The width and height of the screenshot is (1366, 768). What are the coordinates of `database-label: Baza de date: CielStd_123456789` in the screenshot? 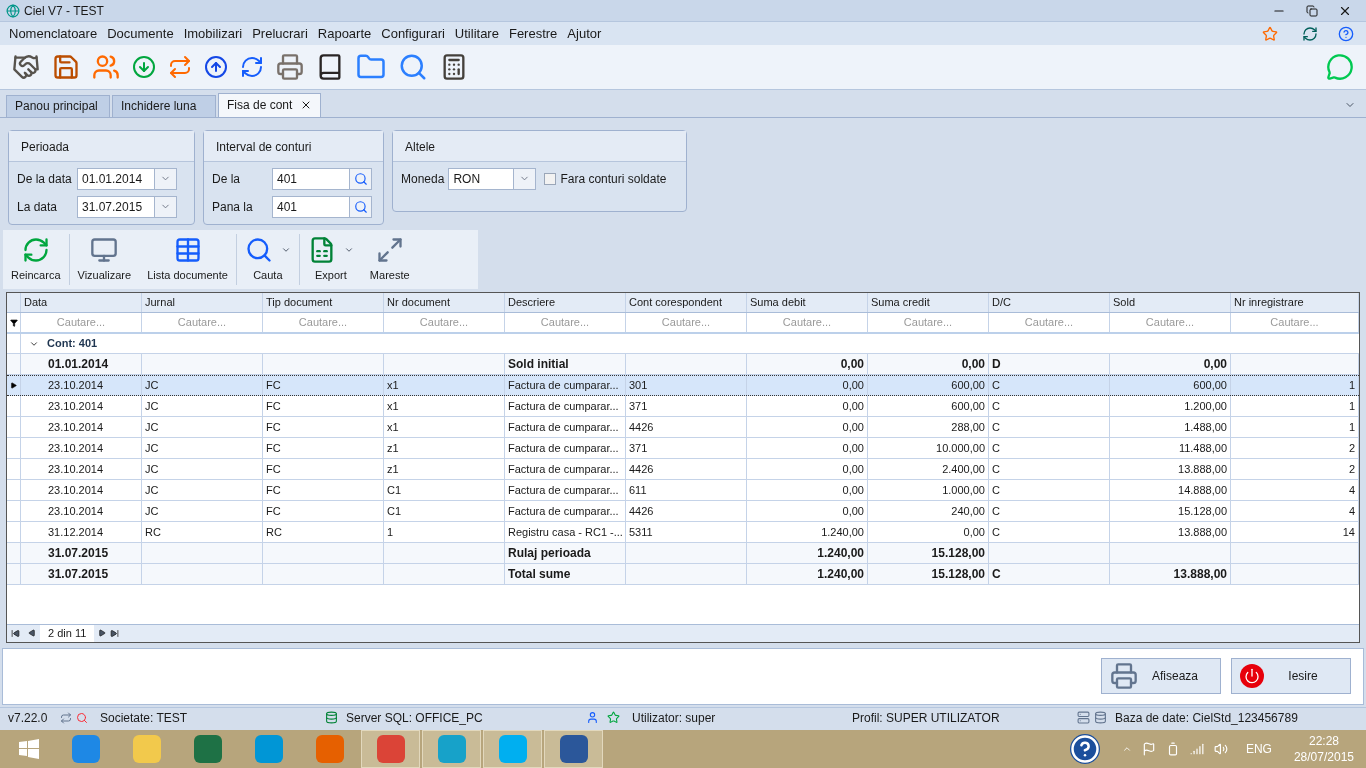 It's located at (1206, 717).